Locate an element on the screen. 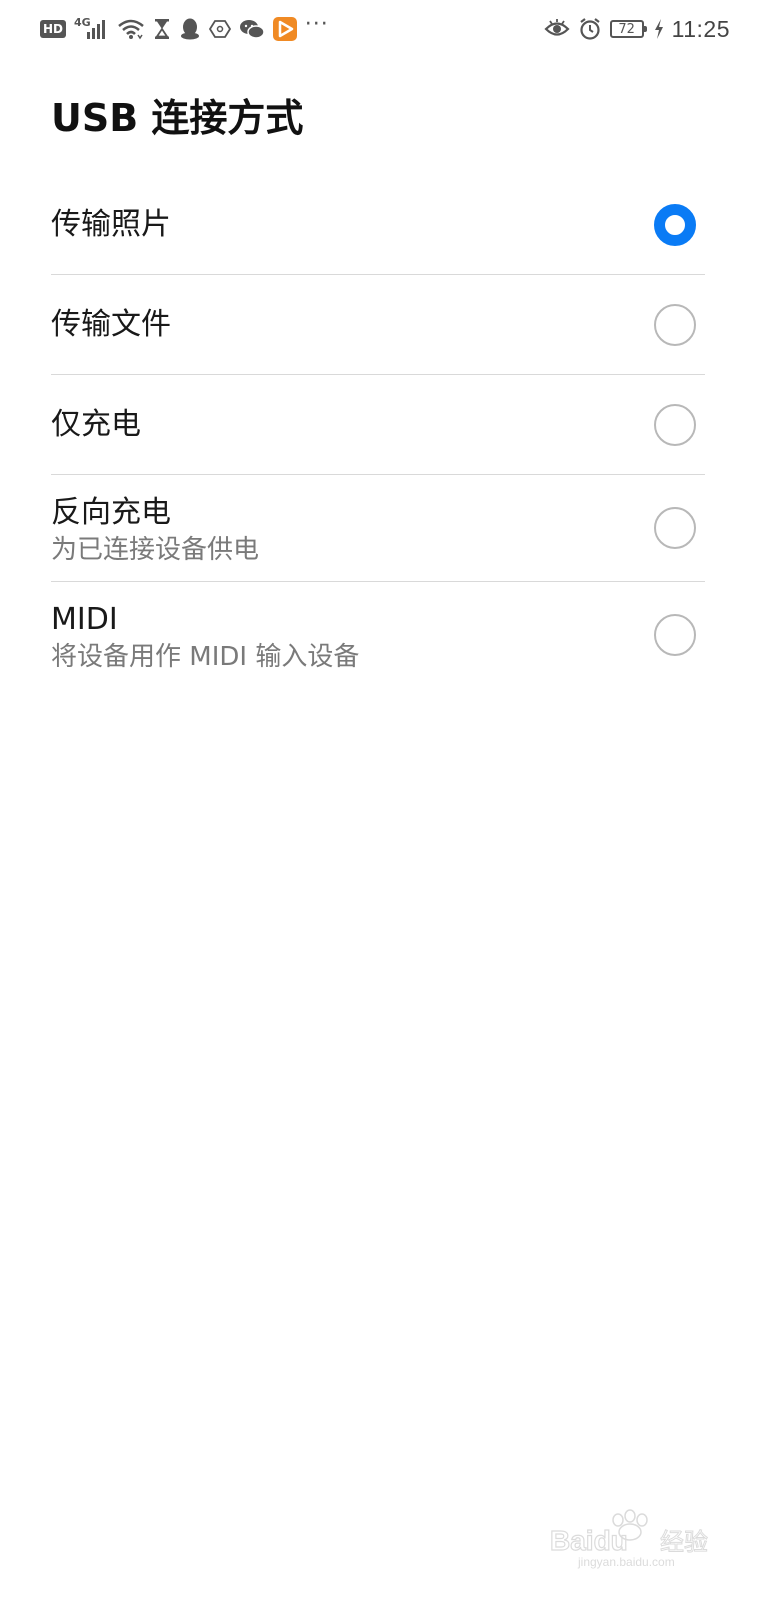  video-app-icon is located at coordinates (284, 29).